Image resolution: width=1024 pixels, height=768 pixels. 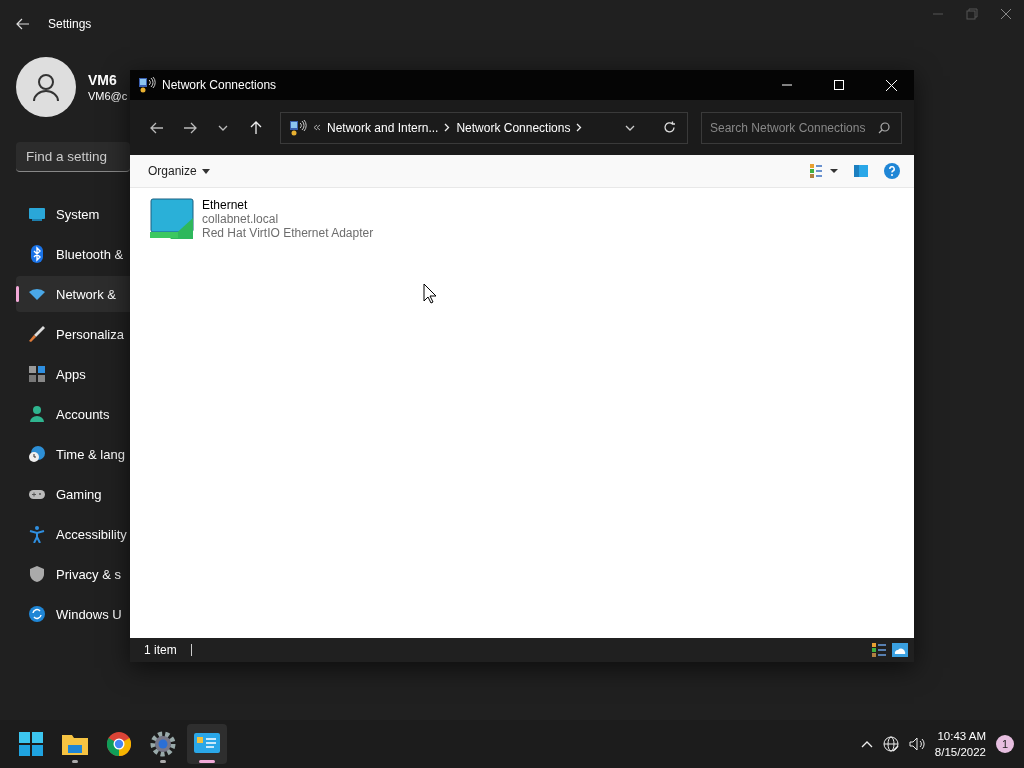 What do you see at coordinates (73, 374) in the screenshot?
I see `nav-item: Apps` at bounding box center [73, 374].